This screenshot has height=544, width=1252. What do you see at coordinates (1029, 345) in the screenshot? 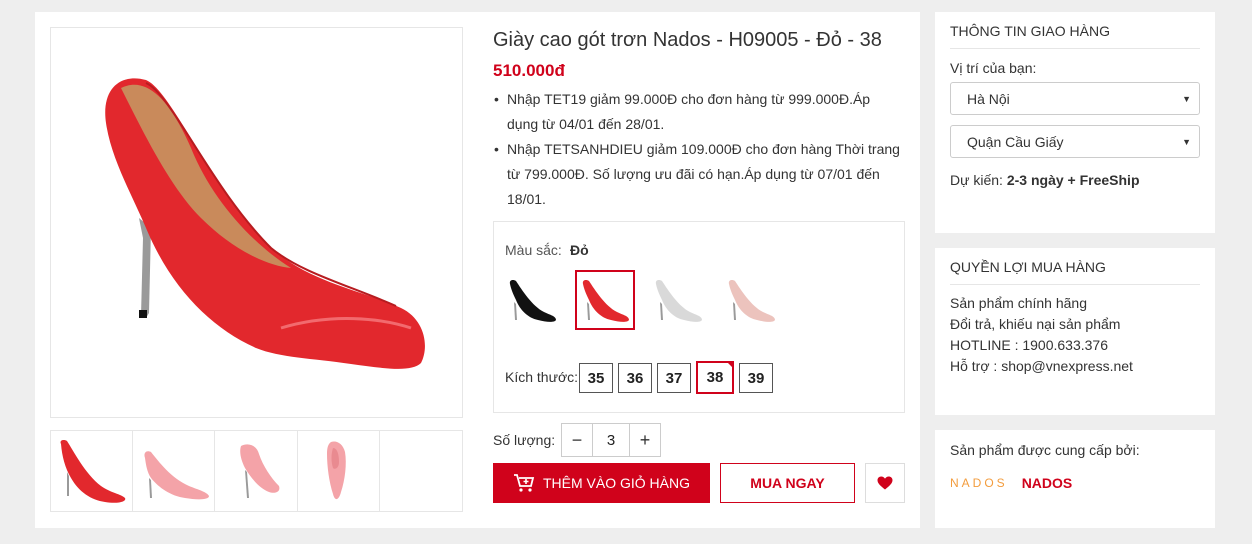
I see `benefit-item: HOTLINE : 1900.633.376` at bounding box center [1029, 345].